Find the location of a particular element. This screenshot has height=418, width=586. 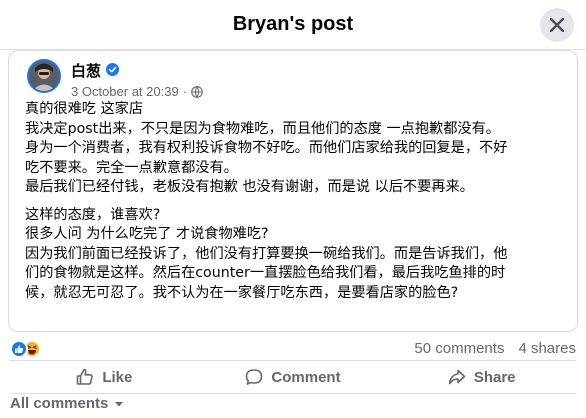

dialog-title: Bryan's post is located at coordinates (293, 24).